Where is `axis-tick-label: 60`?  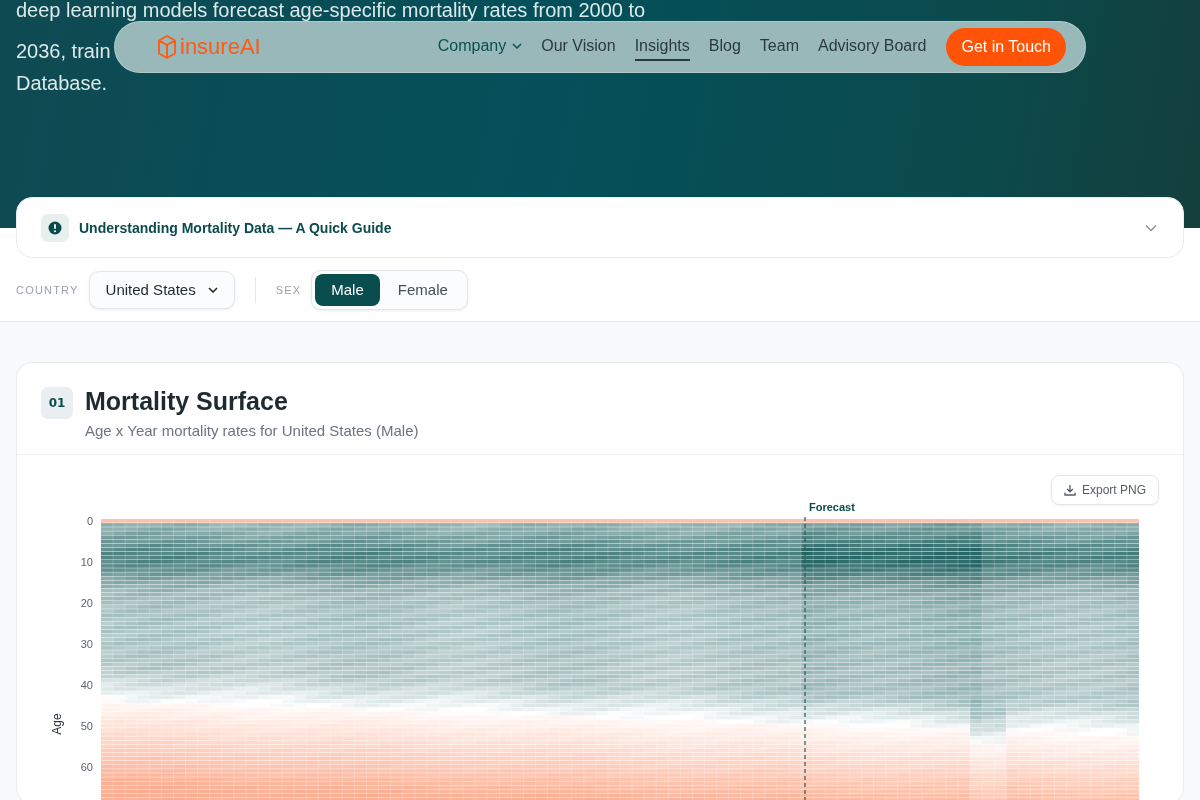
axis-tick-label: 60 is located at coordinates (86, 767).